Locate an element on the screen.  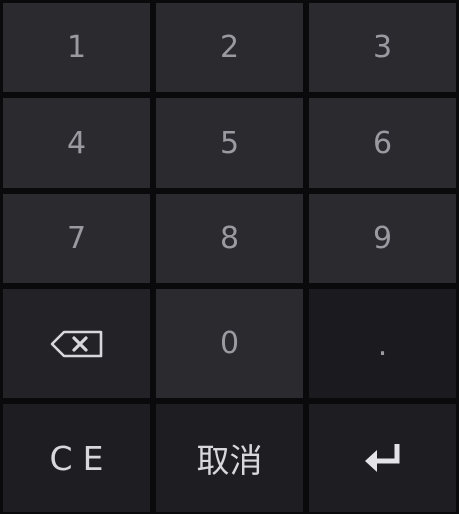
cancel-button: 取消 is located at coordinates (229, 458).